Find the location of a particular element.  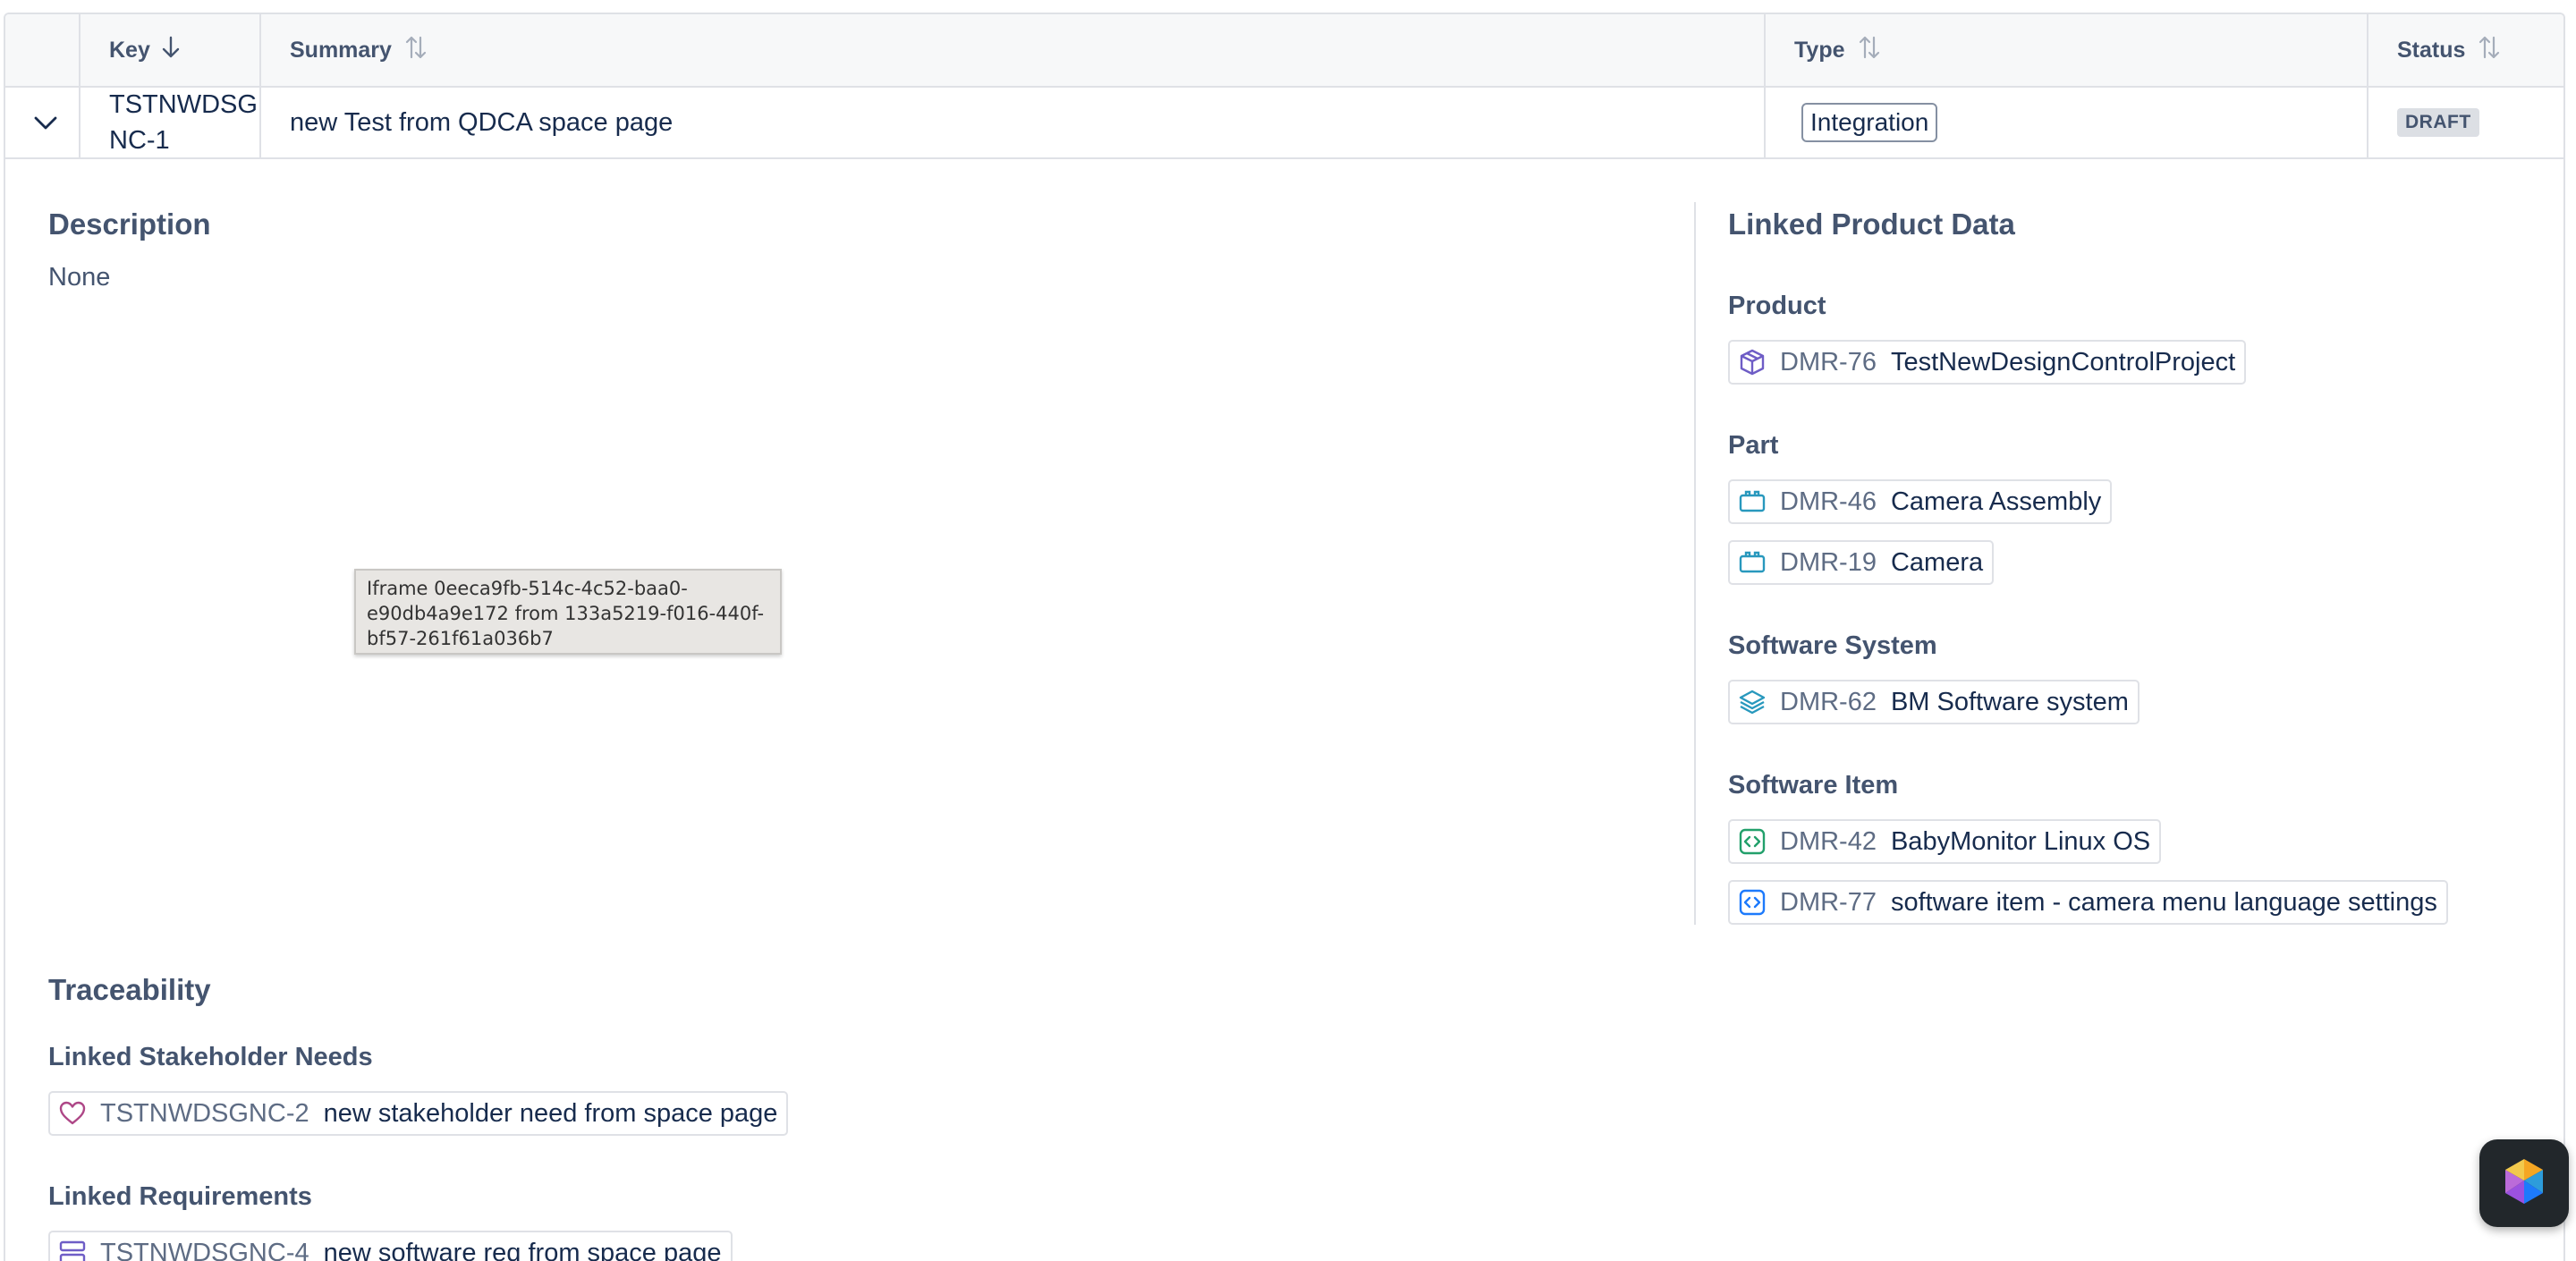

linked-software-item-chip: DMR-42 BabyMonitor Linux OS is located at coordinates (1945, 842).